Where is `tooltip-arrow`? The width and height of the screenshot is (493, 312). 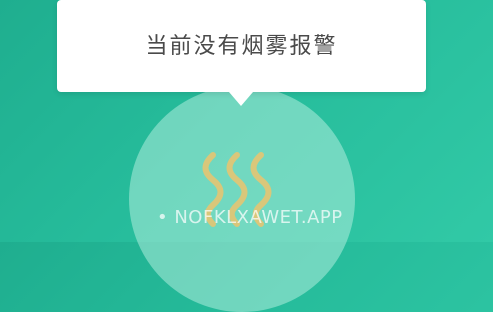
tooltip-arrow is located at coordinates (241, 99).